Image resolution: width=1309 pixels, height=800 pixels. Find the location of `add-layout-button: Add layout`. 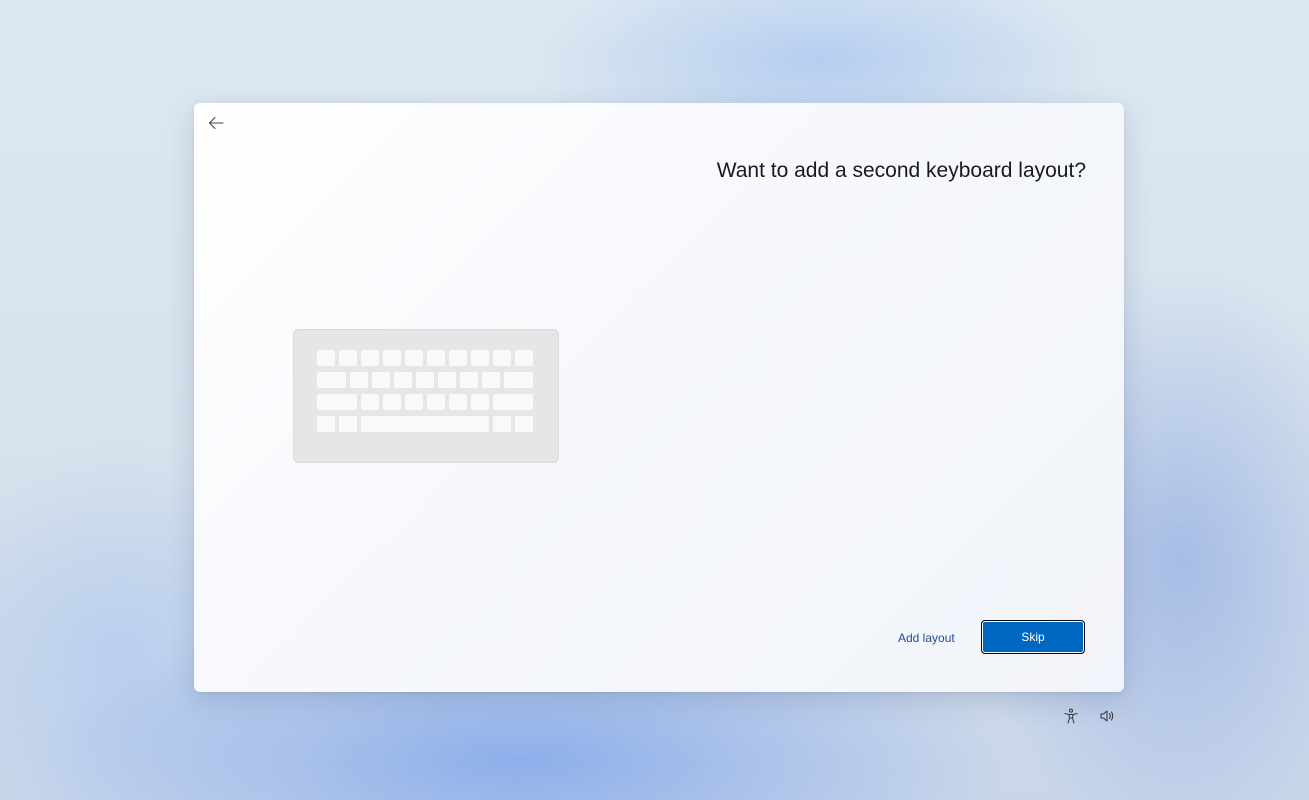

add-layout-button: Add layout is located at coordinates (926, 638).